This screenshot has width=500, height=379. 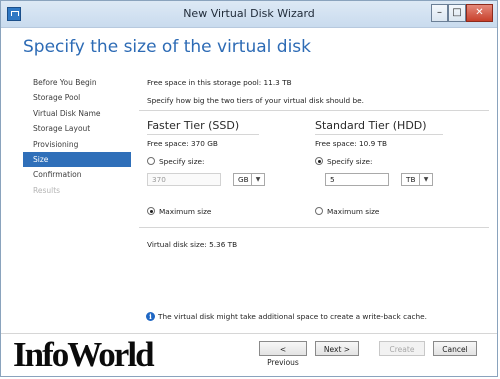 What do you see at coordinates (47, 190) in the screenshot?
I see `nav-item-results: Results` at bounding box center [47, 190].